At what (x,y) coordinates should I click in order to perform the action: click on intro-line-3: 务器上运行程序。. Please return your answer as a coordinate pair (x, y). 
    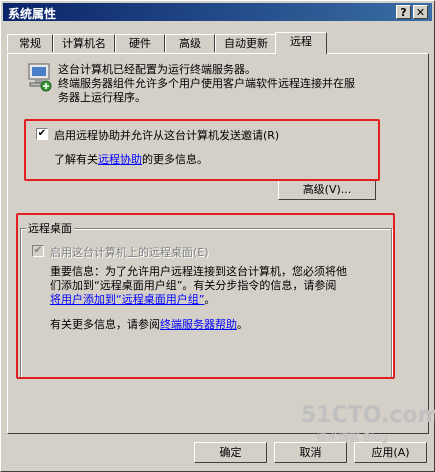
    Looking at the image, I should click on (102, 97).